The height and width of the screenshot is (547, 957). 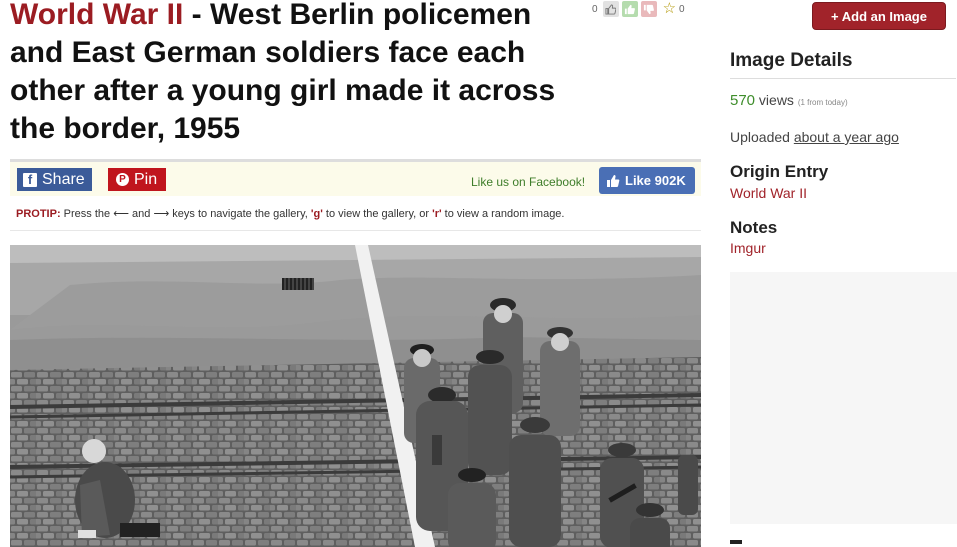 What do you see at coordinates (682, 9) in the screenshot?
I see `favorite-count: 0` at bounding box center [682, 9].